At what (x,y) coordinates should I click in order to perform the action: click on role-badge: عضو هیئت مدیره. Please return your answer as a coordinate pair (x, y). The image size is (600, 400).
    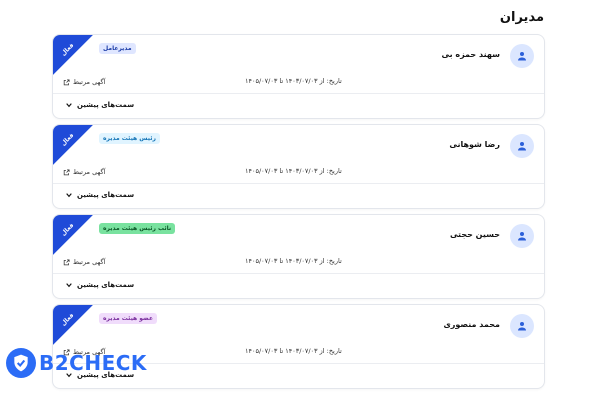
    Looking at the image, I should click on (128, 318).